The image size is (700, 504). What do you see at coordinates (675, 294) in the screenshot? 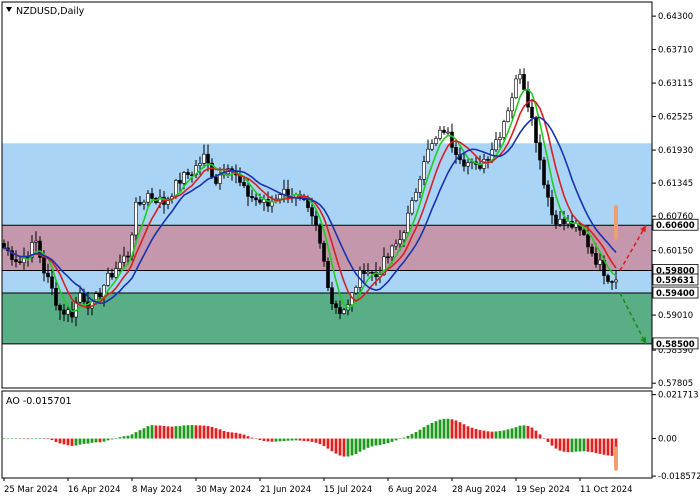
I see `level-label-3: 0.59400` at bounding box center [675, 294].